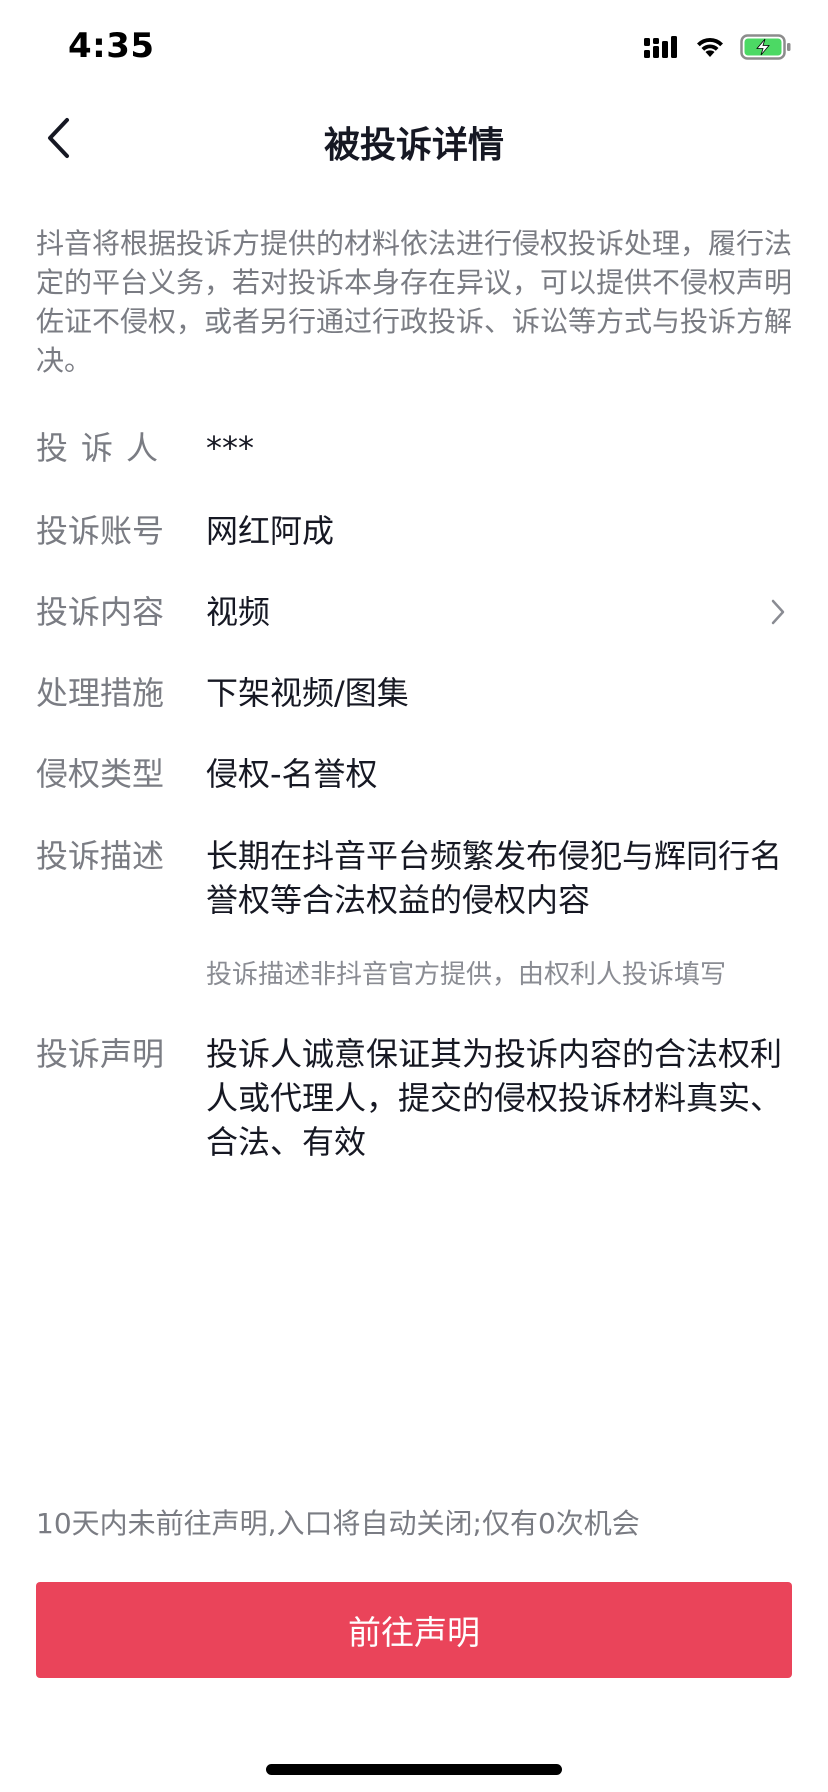 The width and height of the screenshot is (828, 1792). Describe the element at coordinates (100, 856) in the screenshot. I see `description-label: 投诉描述` at that location.